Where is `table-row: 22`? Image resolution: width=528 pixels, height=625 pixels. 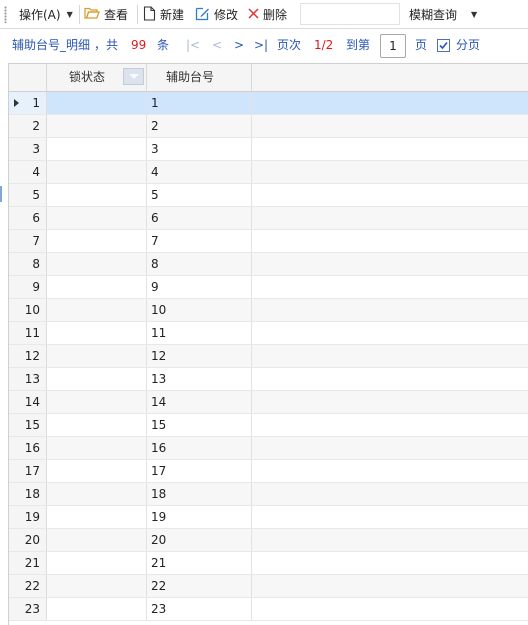
table-row: 22 is located at coordinates (268, 126).